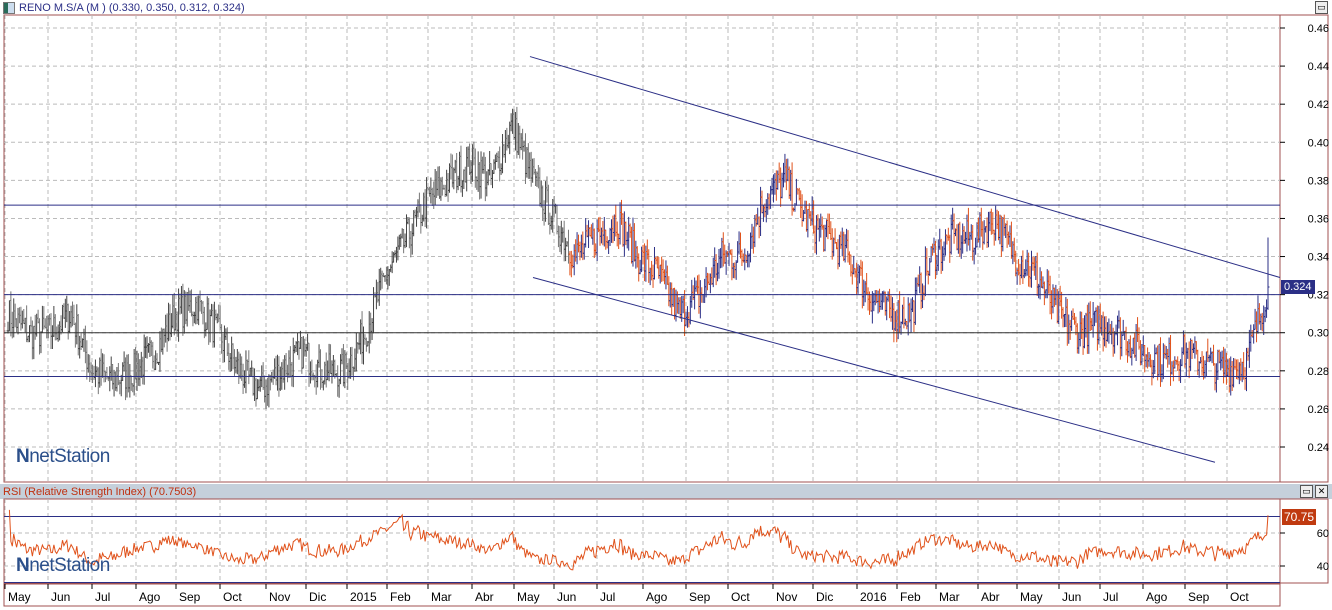 The width and height of the screenshot is (1332, 610). What do you see at coordinates (1318, 410) in the screenshot?
I see `y-tick-label: 0.26` at bounding box center [1318, 410].